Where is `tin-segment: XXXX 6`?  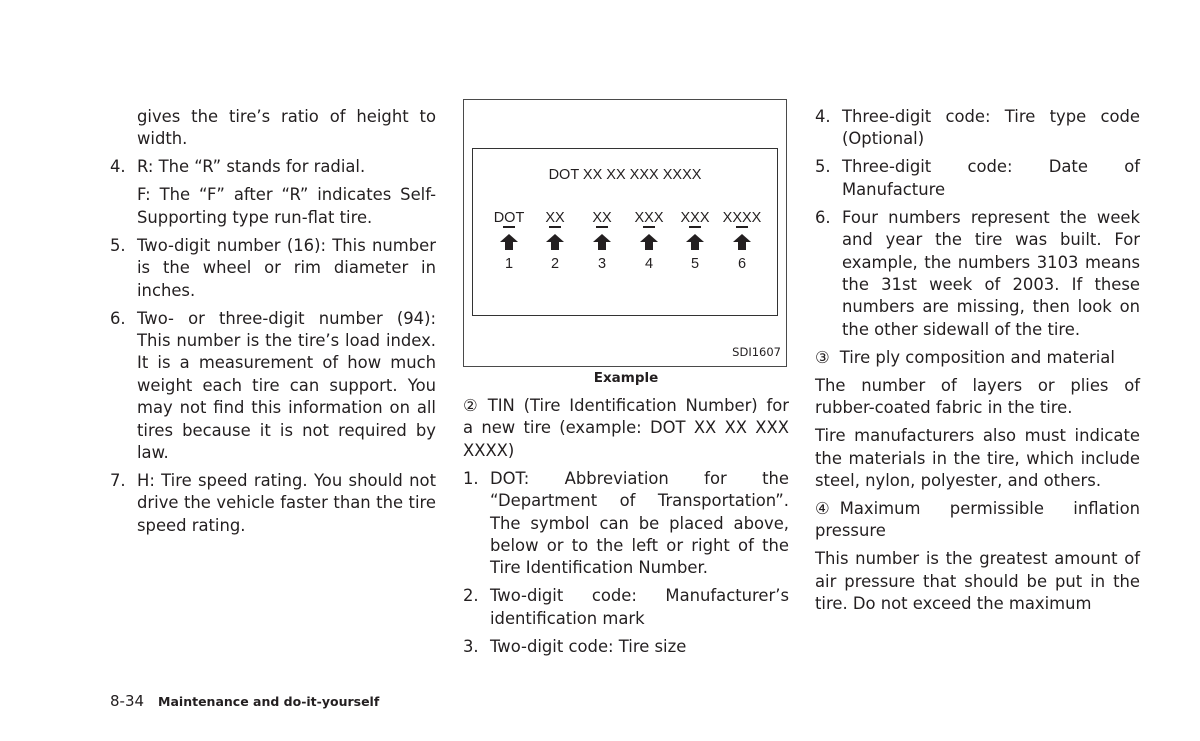
tin-segment: XXXX 6 is located at coordinates (742, 241).